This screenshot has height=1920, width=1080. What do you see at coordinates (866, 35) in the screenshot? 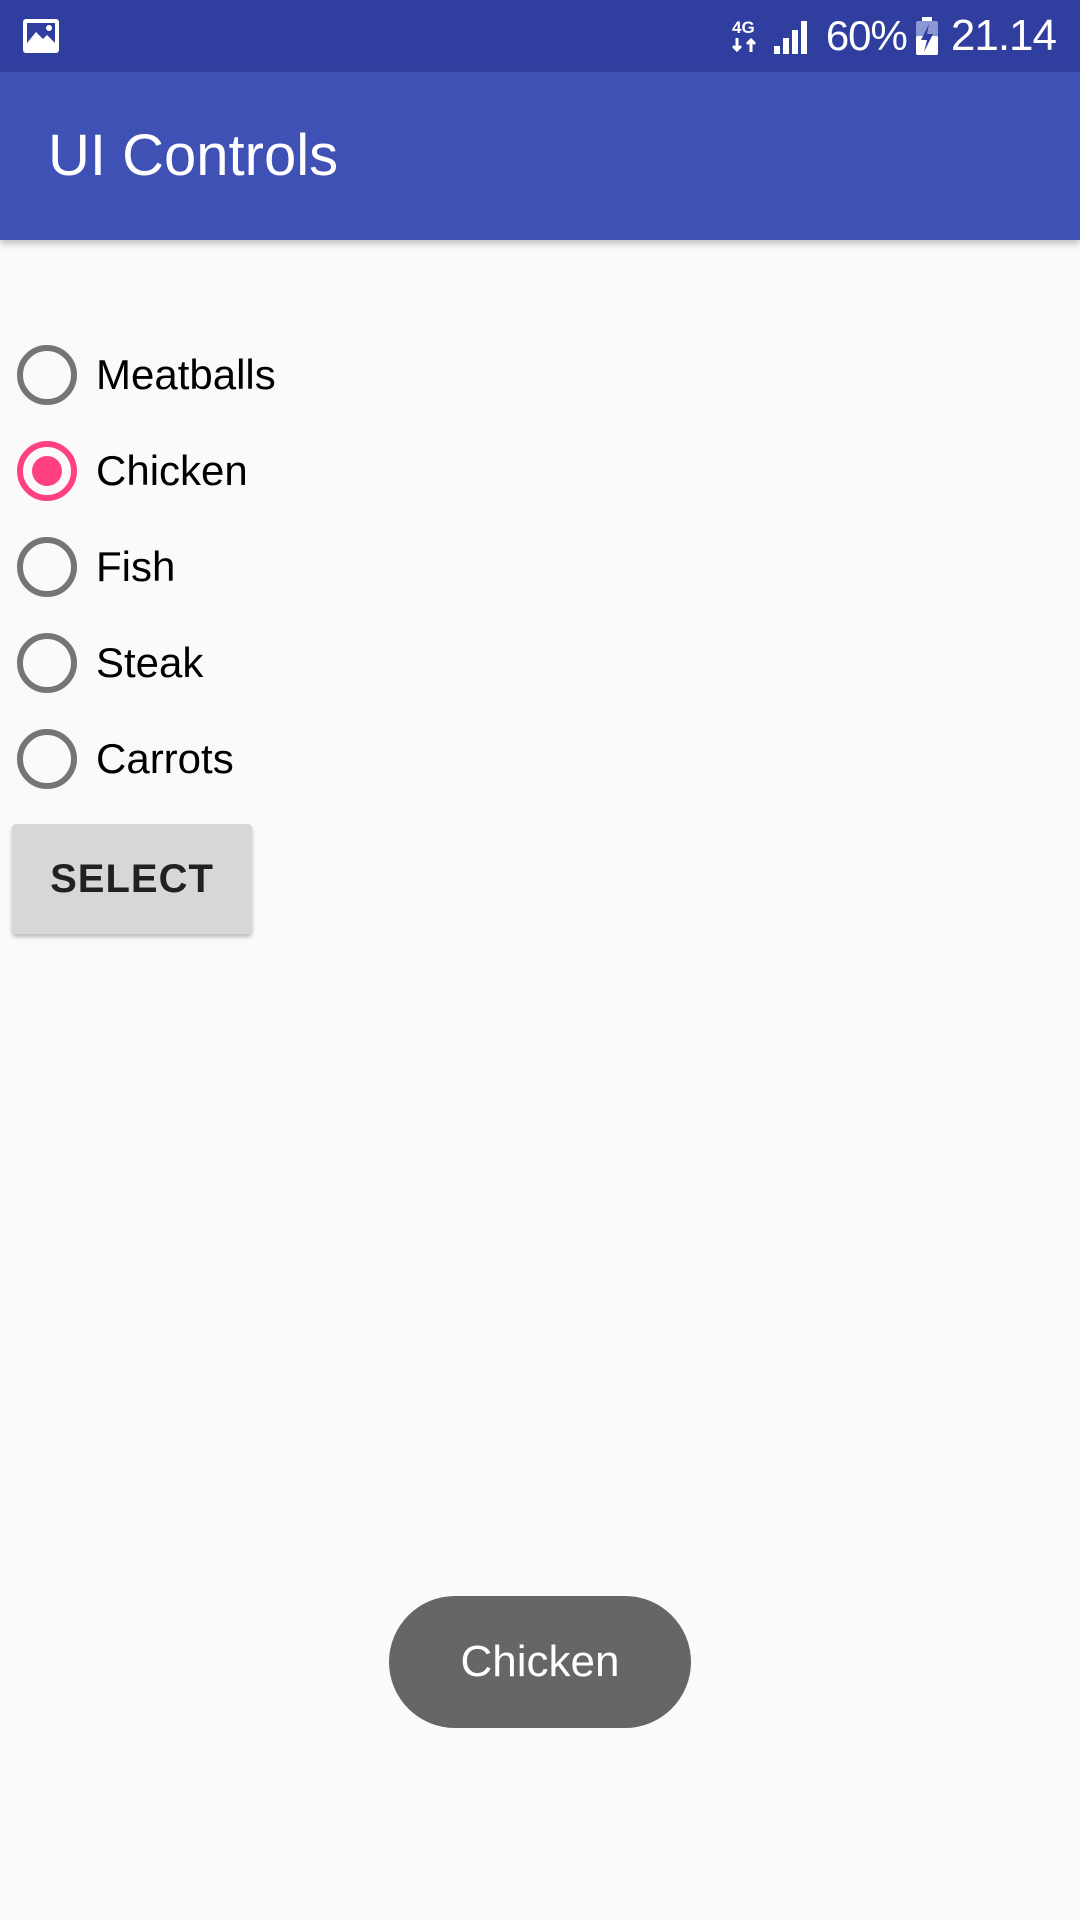
I see `battery-percent: 60%` at bounding box center [866, 35].